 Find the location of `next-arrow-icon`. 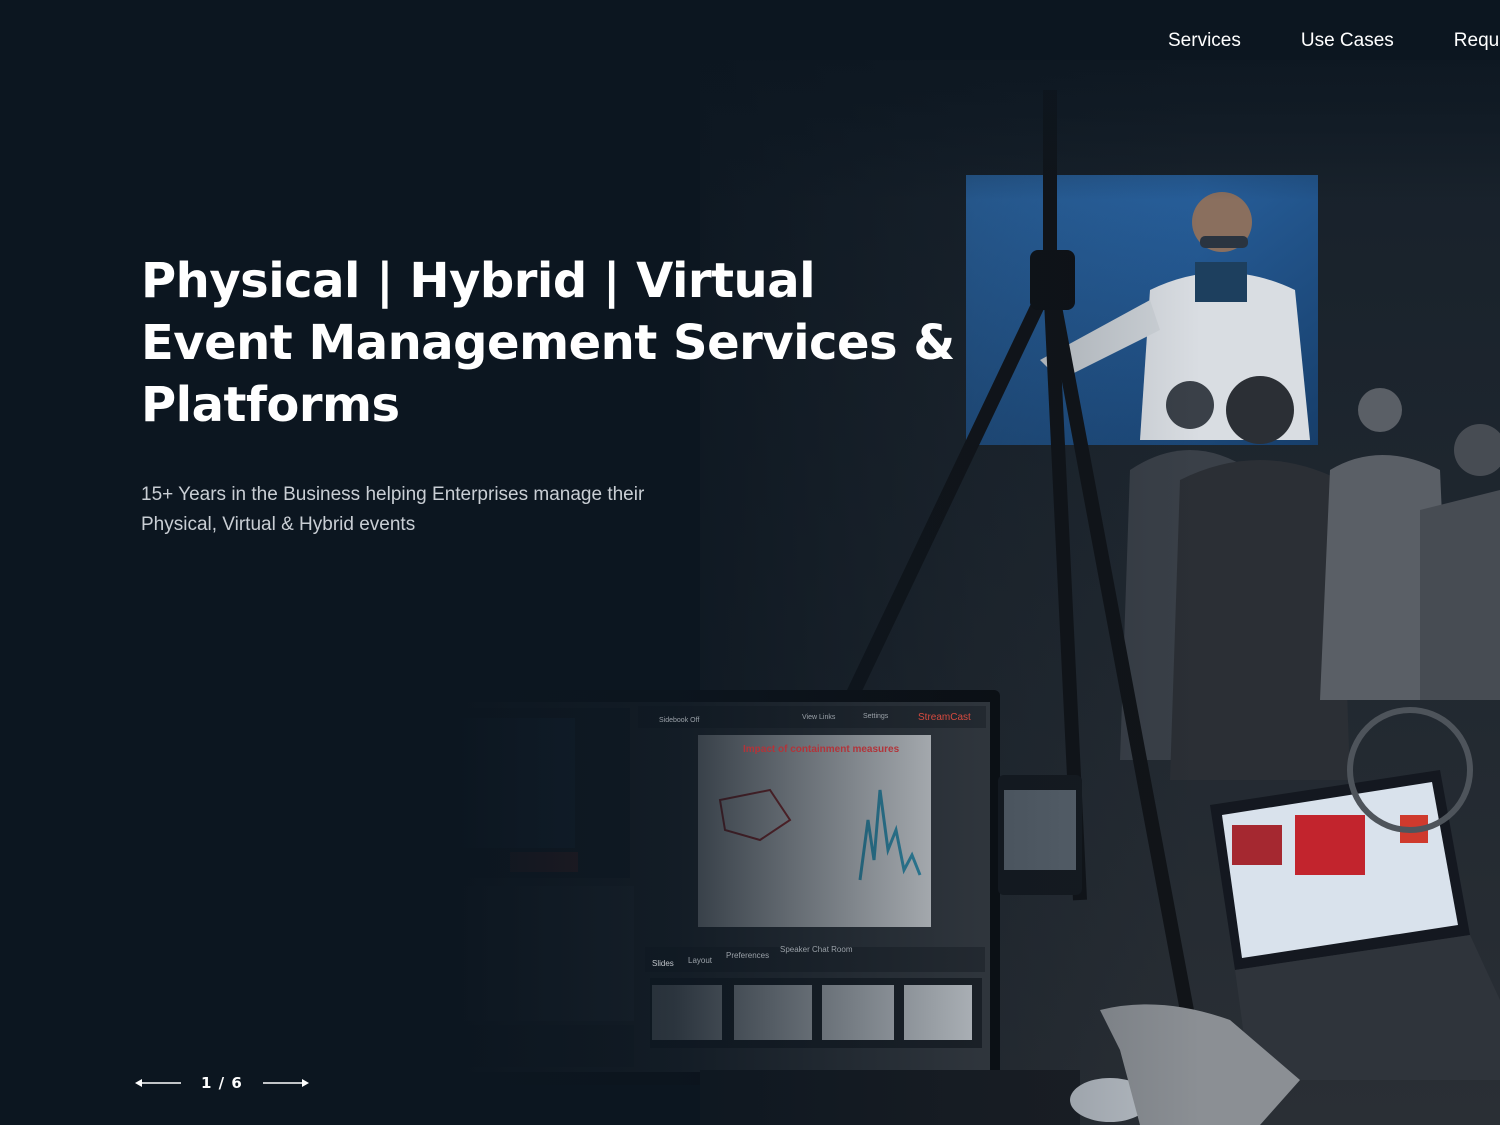

next-arrow-icon is located at coordinates (286, 1083).